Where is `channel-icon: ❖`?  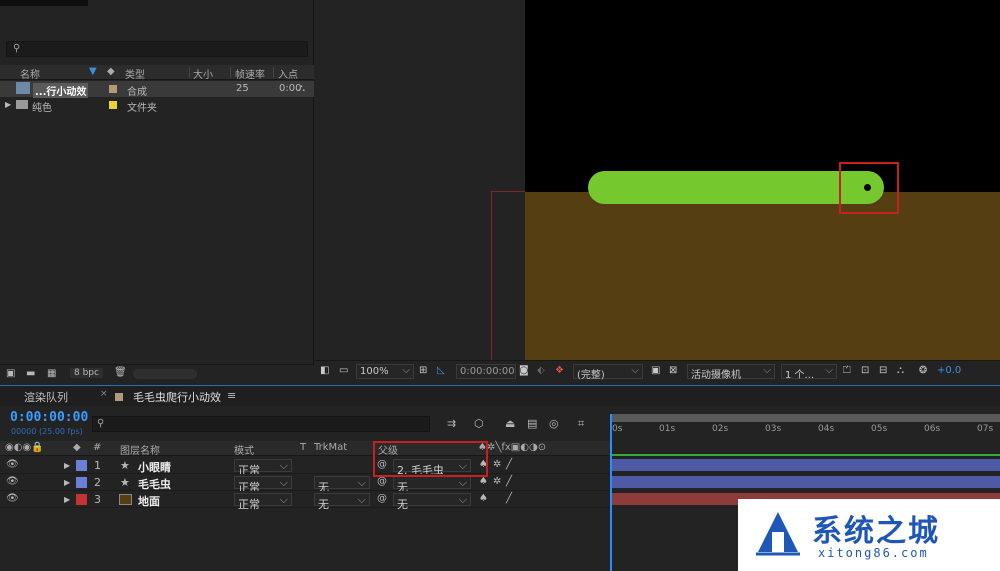
channel-icon: ❖ is located at coordinates (559, 370).